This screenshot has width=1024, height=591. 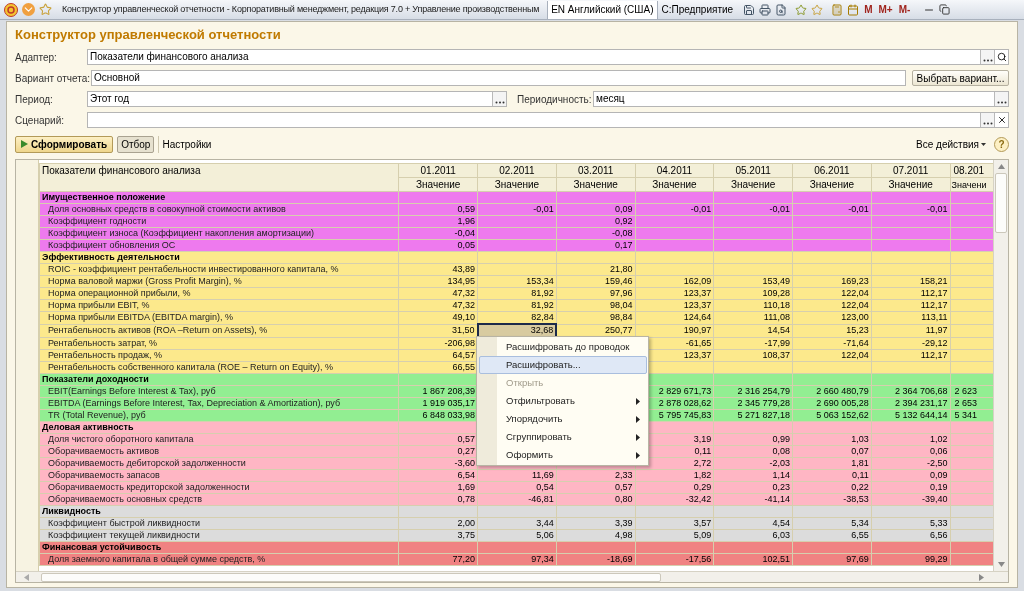 What do you see at coordinates (517, 499) in the screenshot?
I see `table-cell: -46,81` at bounding box center [517, 499].